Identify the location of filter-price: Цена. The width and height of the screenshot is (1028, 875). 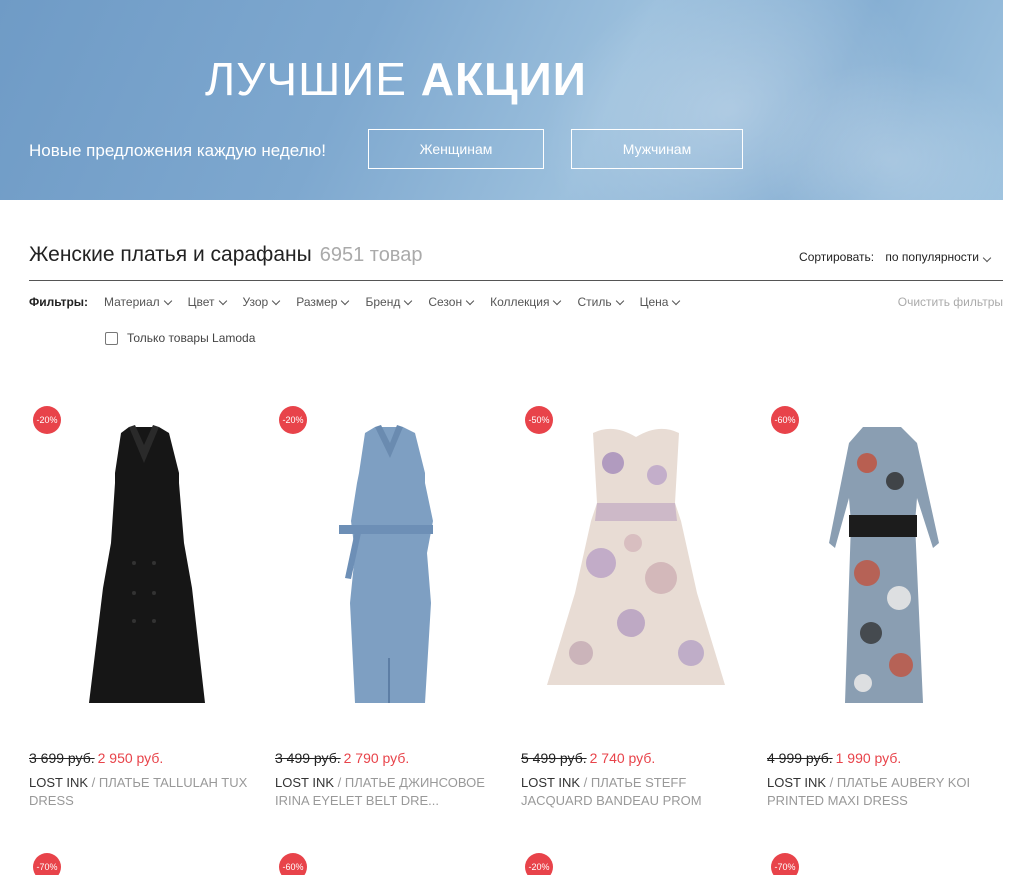
(660, 302).